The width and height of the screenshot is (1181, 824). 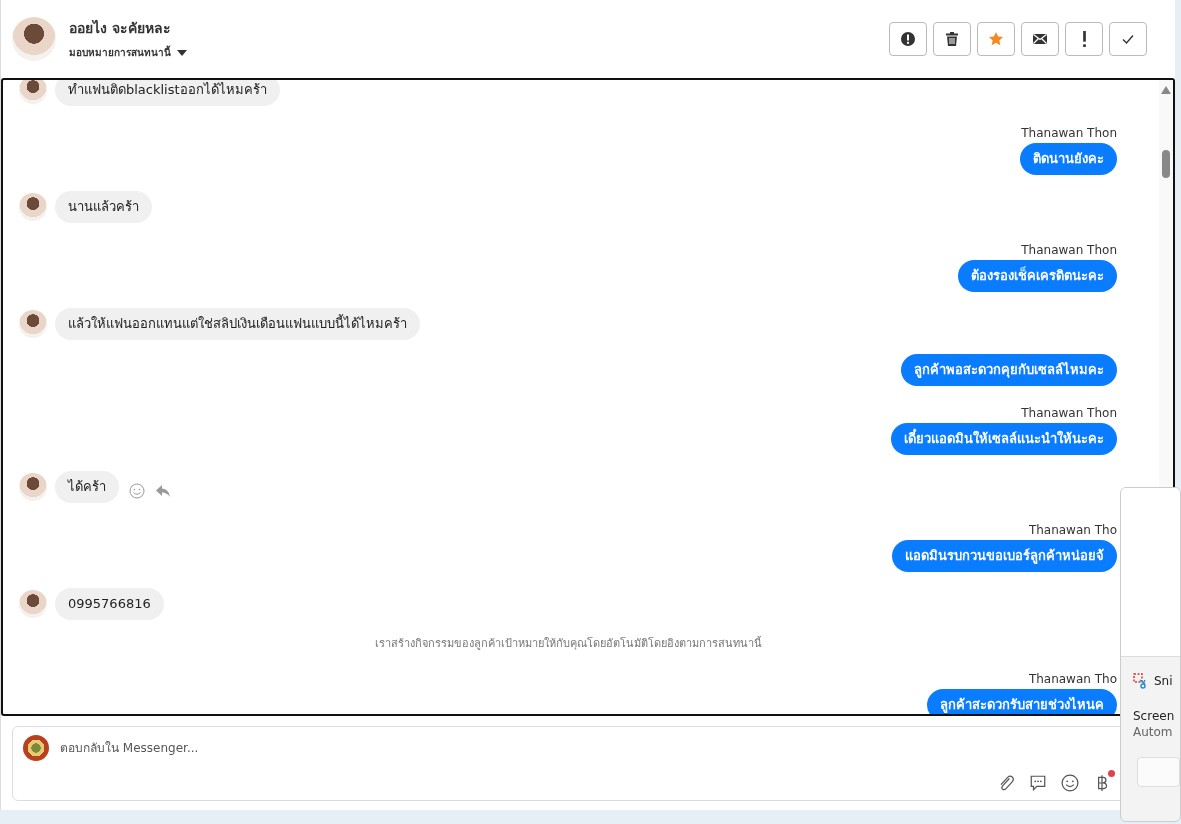 What do you see at coordinates (1070, 783) in the screenshot?
I see `smiley-icon` at bounding box center [1070, 783].